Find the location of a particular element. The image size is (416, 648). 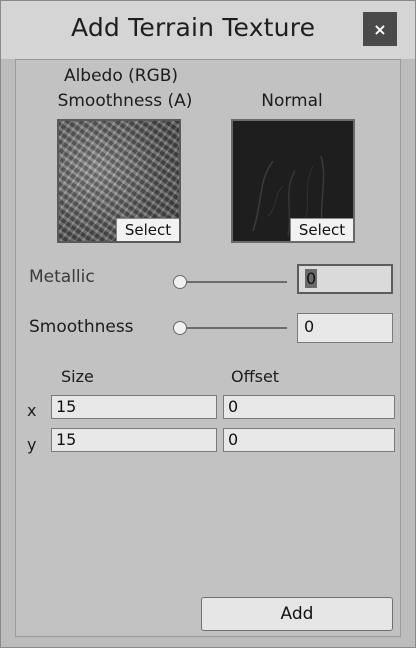

close-icon: × is located at coordinates (380, 29).